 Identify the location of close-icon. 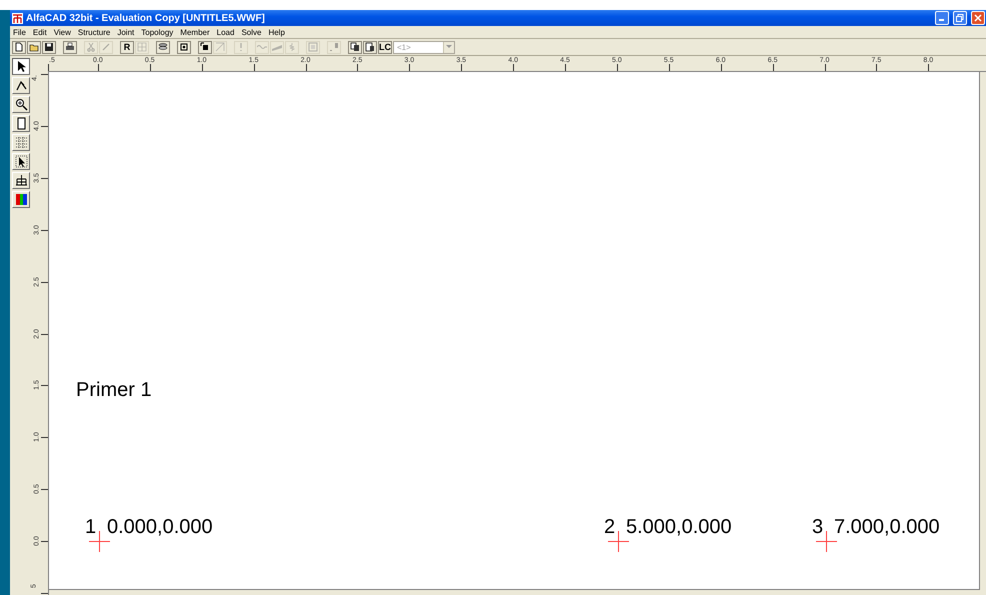
(978, 18).